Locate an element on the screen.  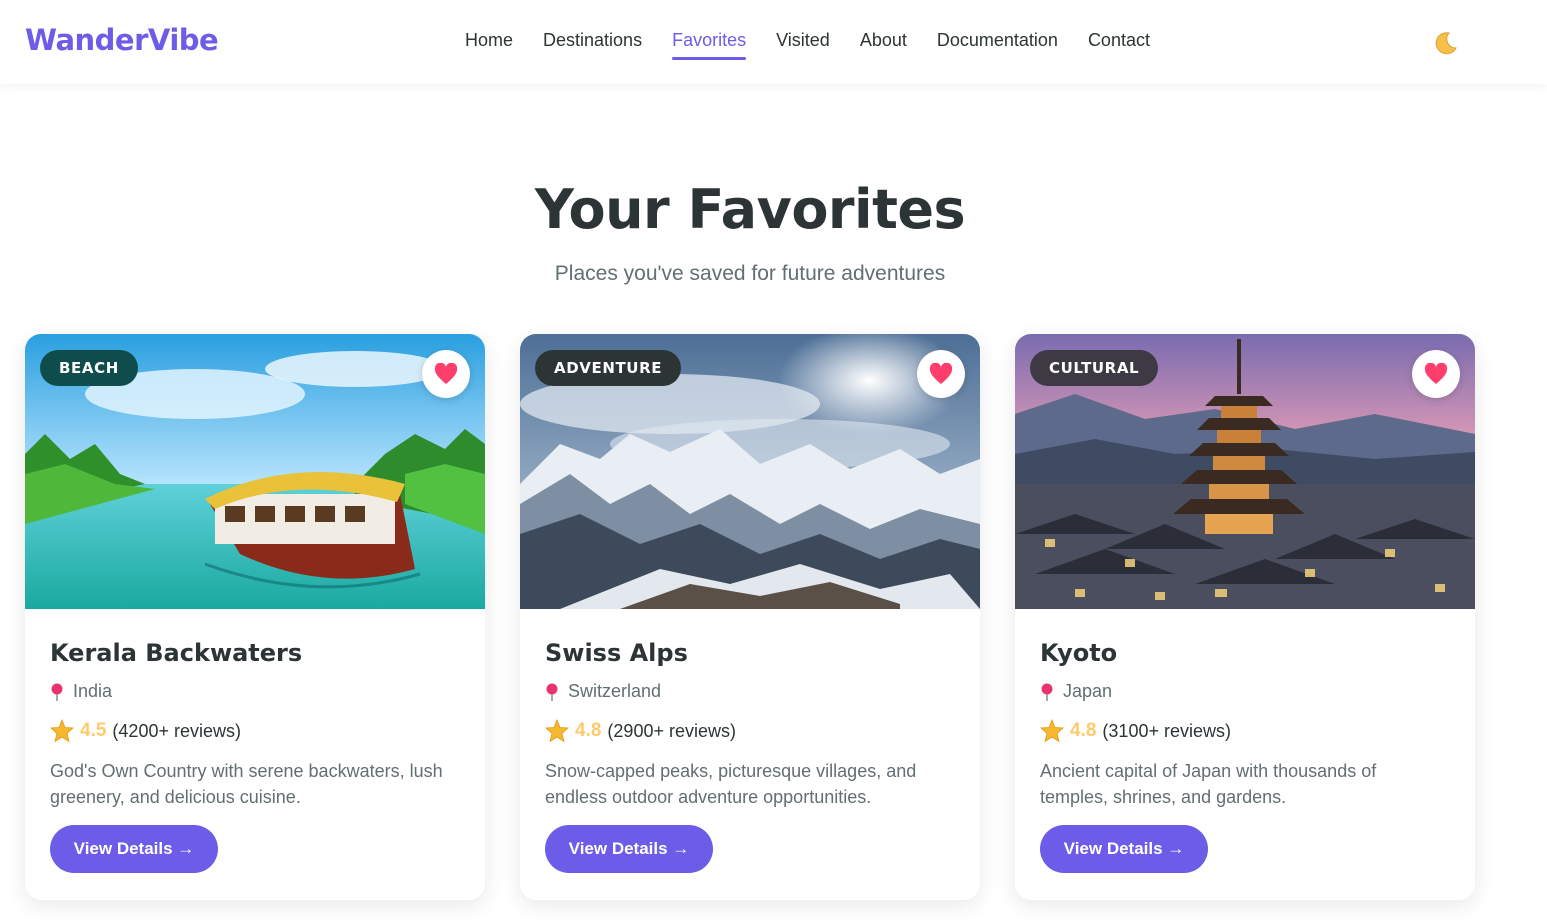
moon-icon is located at coordinates (1446, 43).